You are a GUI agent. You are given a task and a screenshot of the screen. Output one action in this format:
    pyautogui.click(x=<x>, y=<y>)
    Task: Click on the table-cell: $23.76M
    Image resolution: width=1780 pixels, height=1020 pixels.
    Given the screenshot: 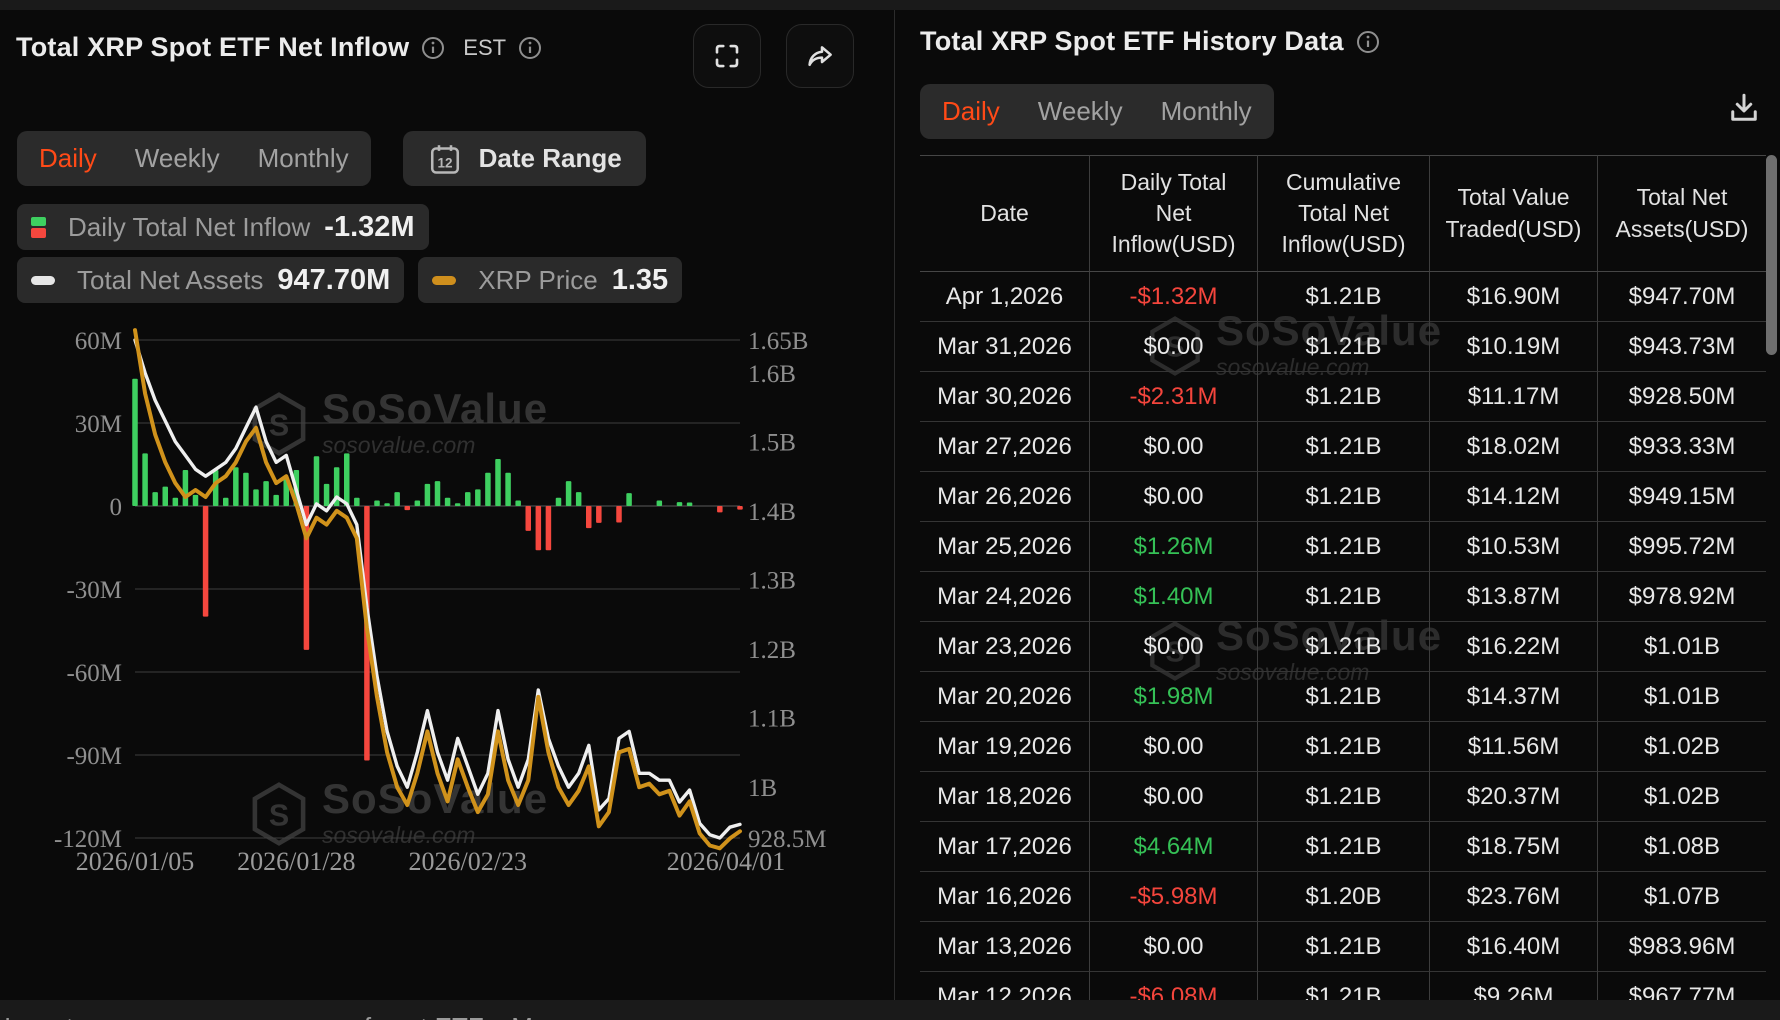 What is the action you would take?
    pyautogui.click(x=1514, y=897)
    